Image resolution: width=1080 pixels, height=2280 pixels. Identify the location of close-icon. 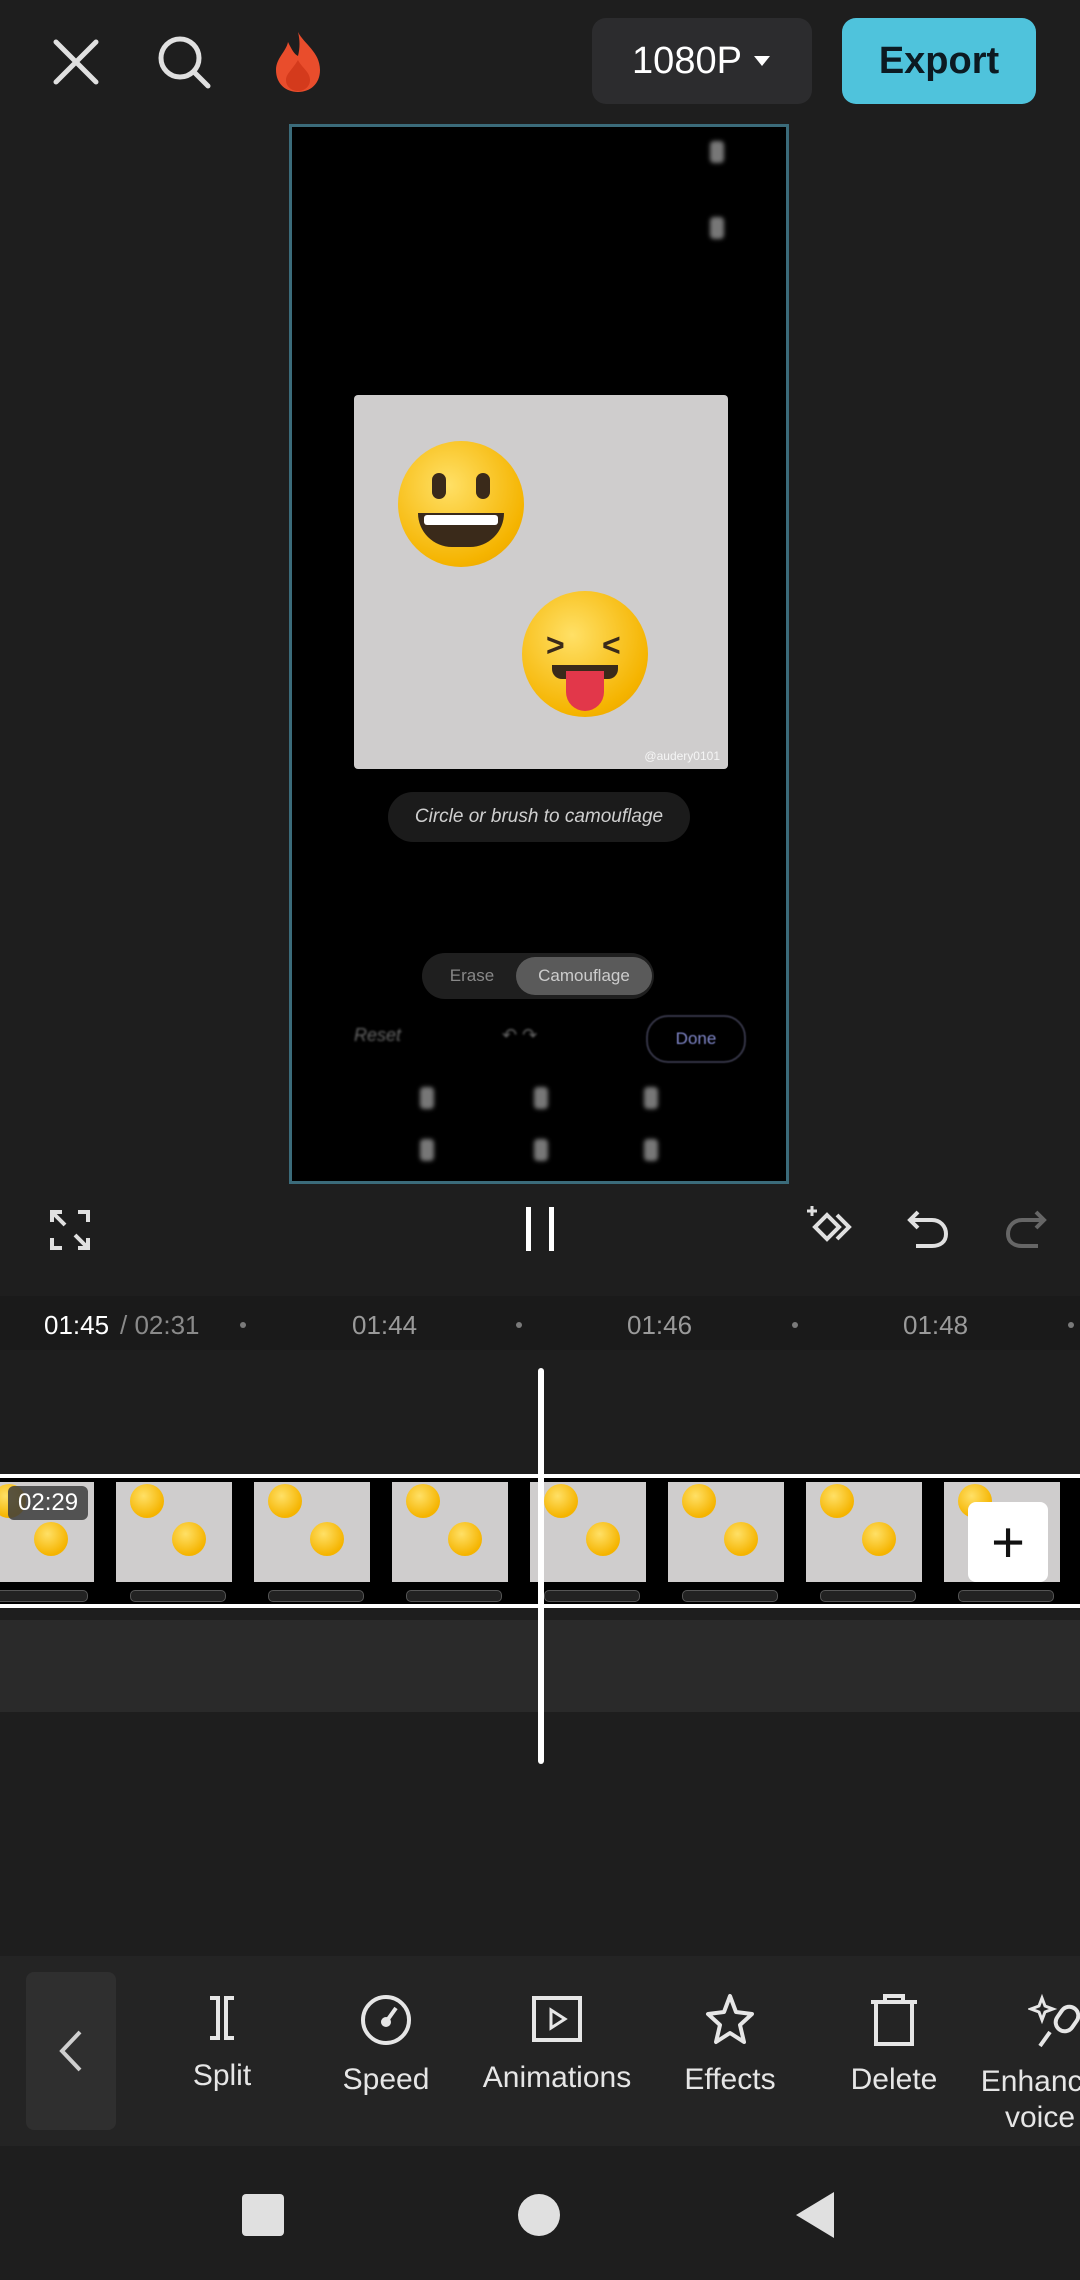
(76, 62).